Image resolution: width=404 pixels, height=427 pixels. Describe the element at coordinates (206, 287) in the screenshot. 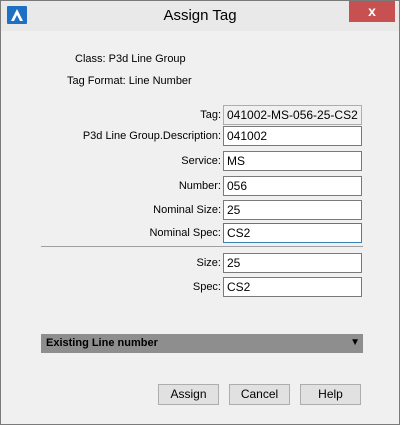

I see `spec-label: Spec:` at that location.